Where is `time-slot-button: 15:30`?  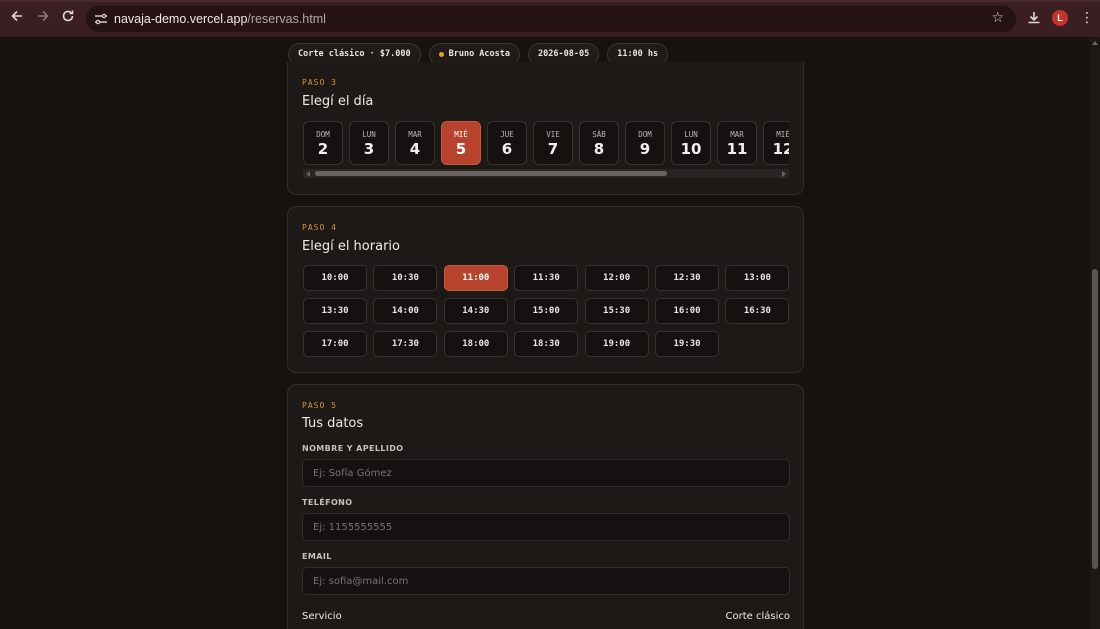 time-slot-button: 15:30 is located at coordinates (616, 311).